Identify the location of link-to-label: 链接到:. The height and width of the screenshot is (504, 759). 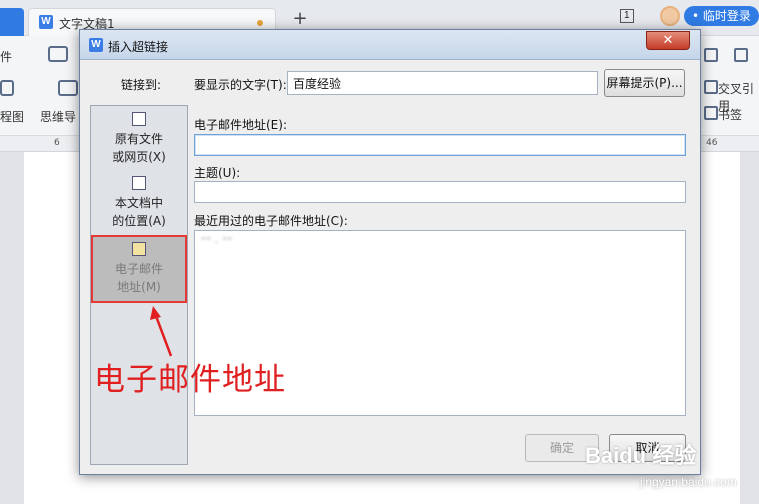
(141, 85).